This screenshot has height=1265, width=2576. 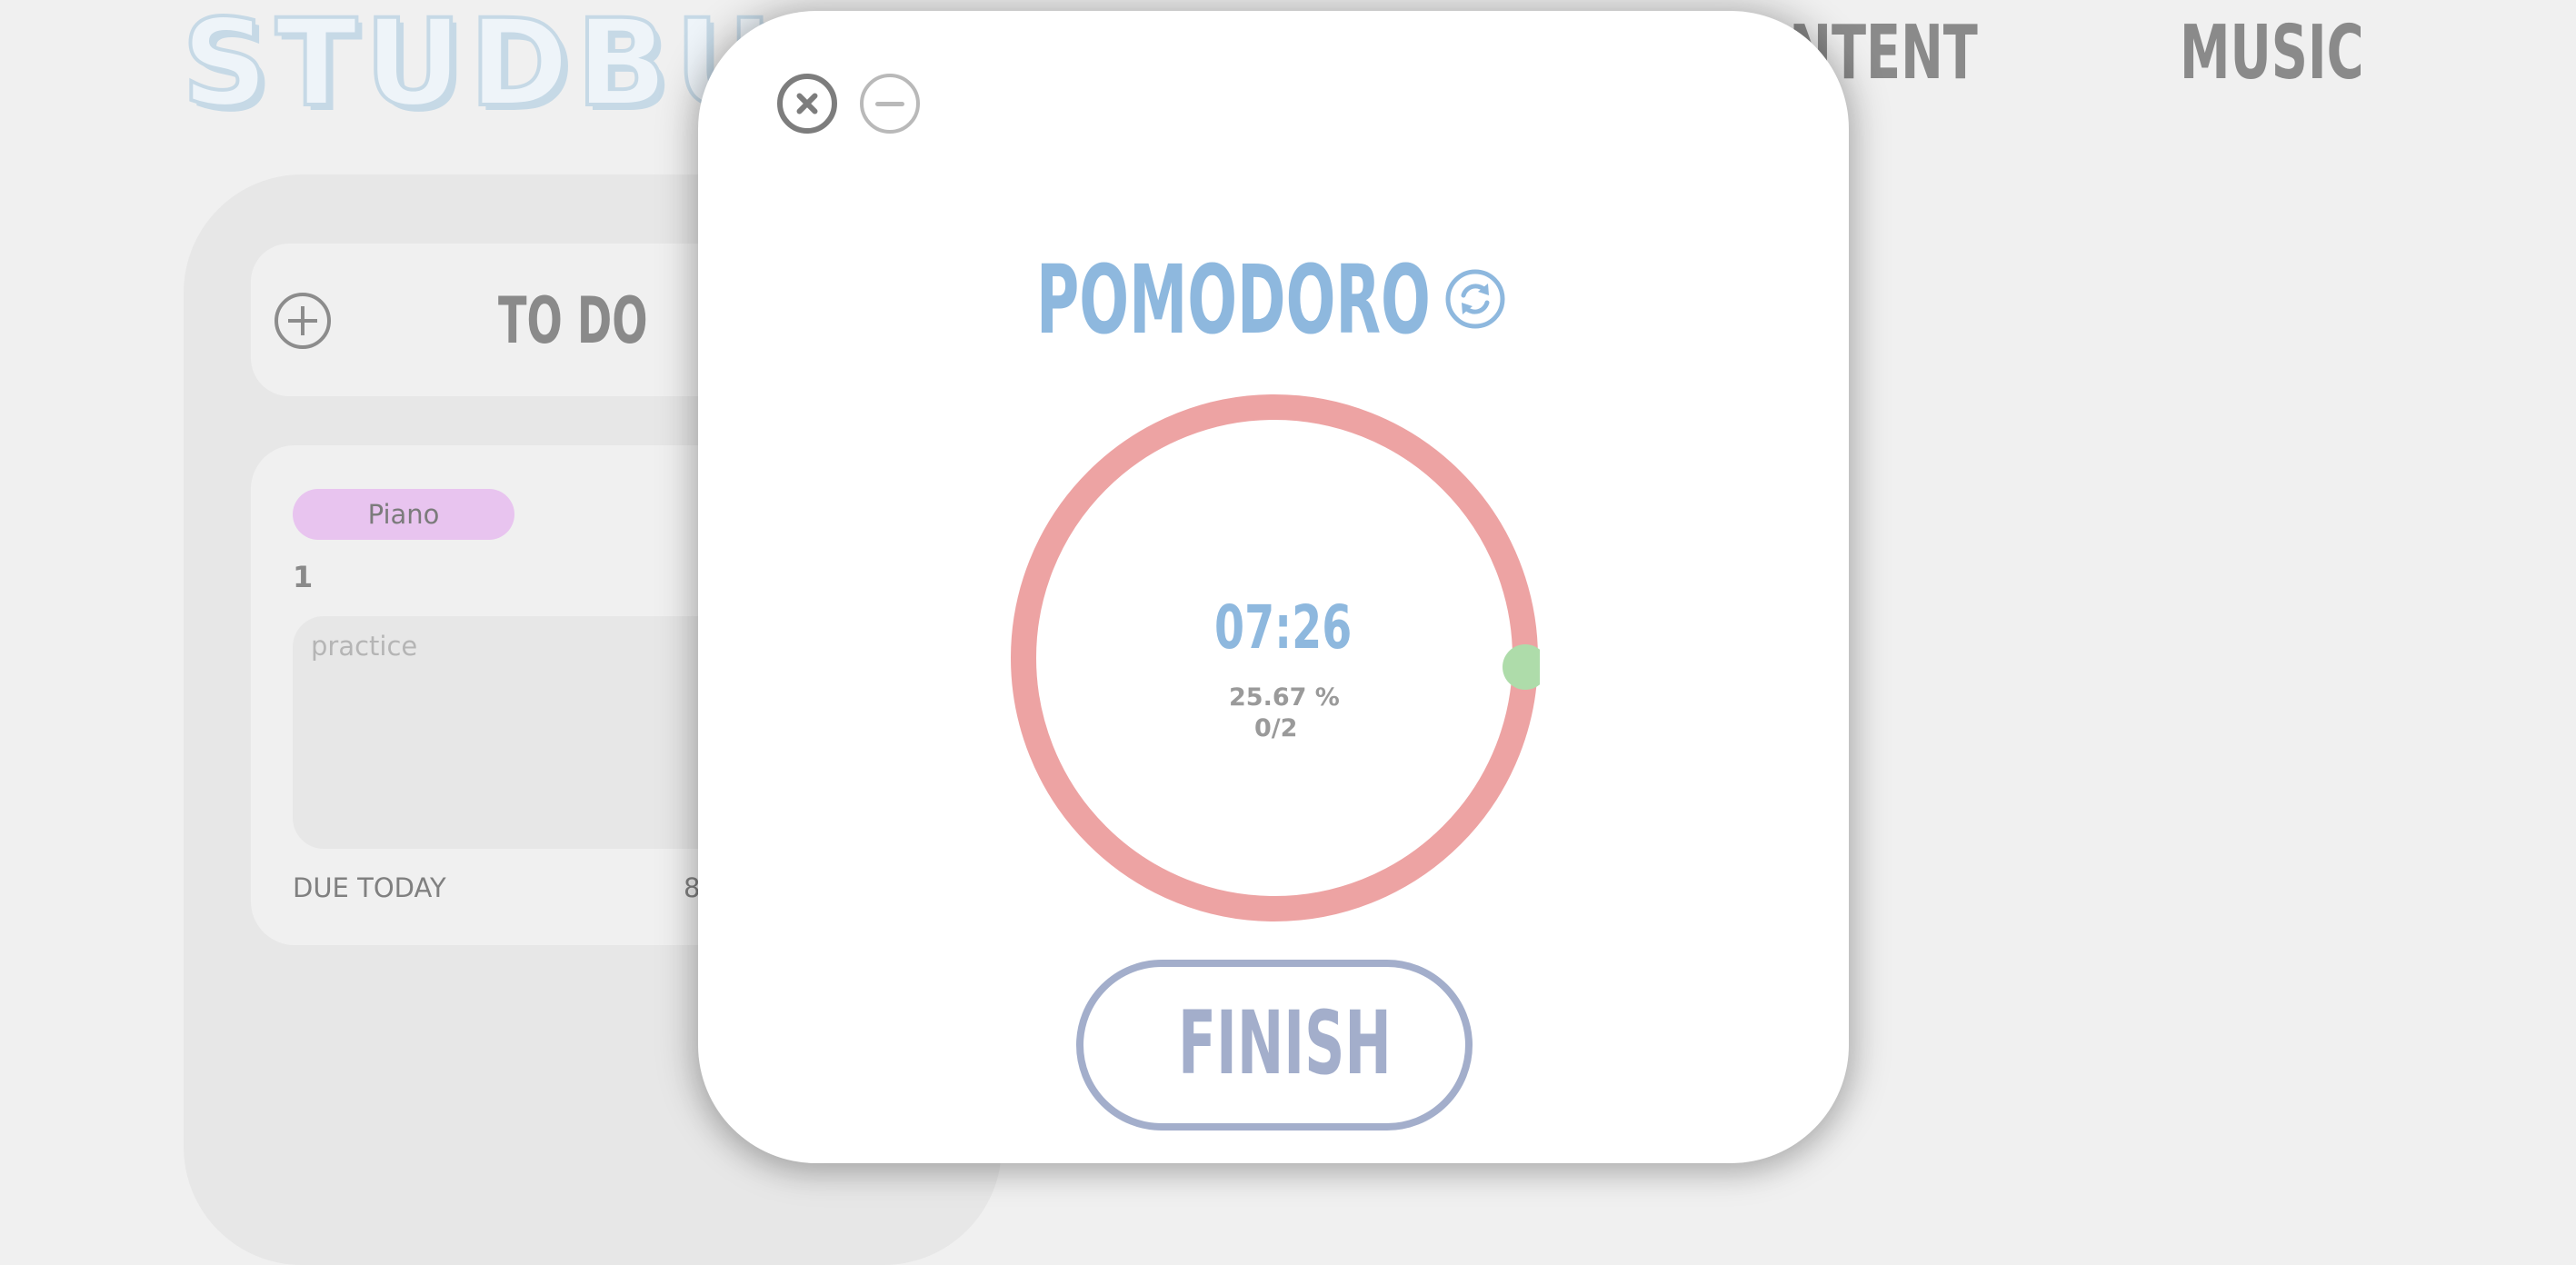 I want to click on timer-percent: 25.67 %, so click(x=1284, y=697).